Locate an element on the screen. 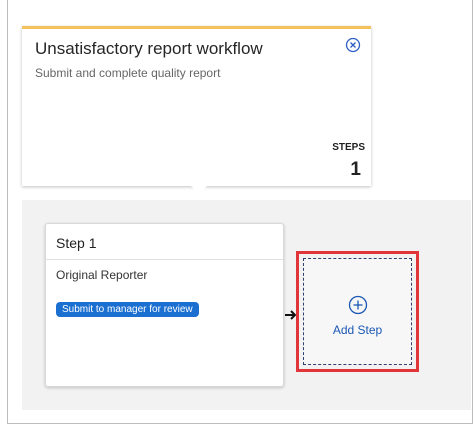 The height and width of the screenshot is (425, 475). steps-label: STEPS is located at coordinates (348, 147).